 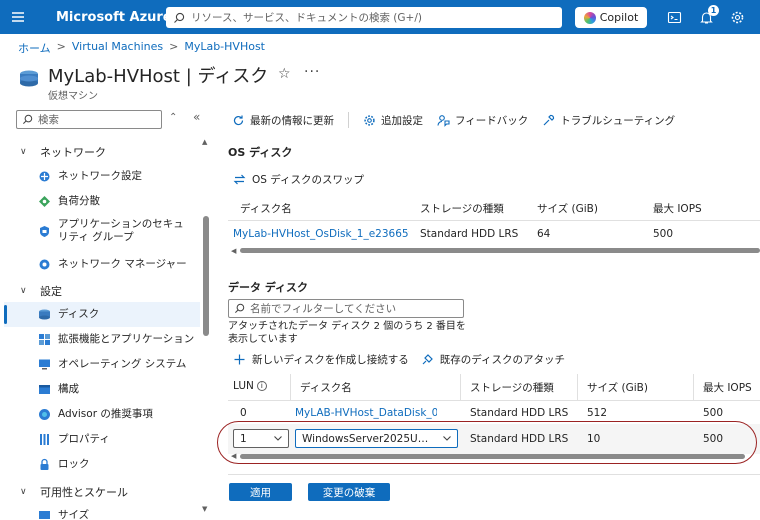 What do you see at coordinates (260, 152) in the screenshot?
I see `os-disk-section-title: OS ディスク` at bounding box center [260, 152].